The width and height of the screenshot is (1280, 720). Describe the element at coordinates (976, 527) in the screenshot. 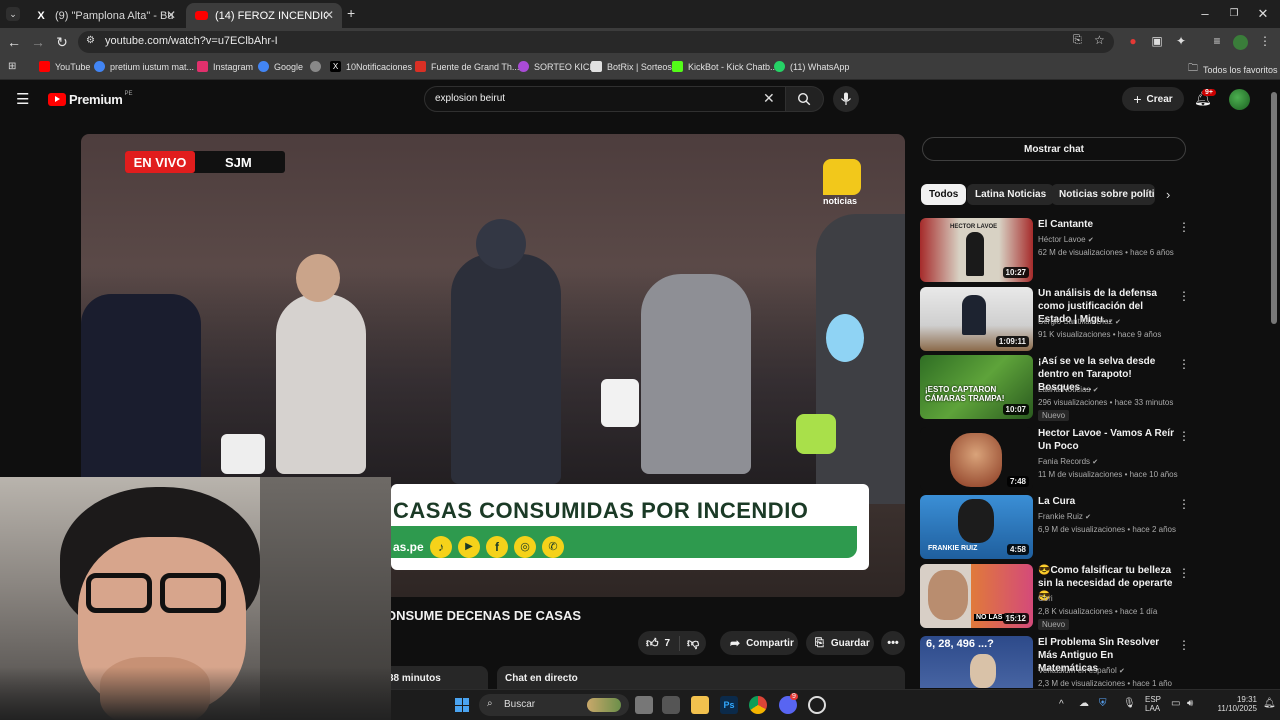

I see `video-thumbnail: FRANKIE RUIZ 4:58` at that location.